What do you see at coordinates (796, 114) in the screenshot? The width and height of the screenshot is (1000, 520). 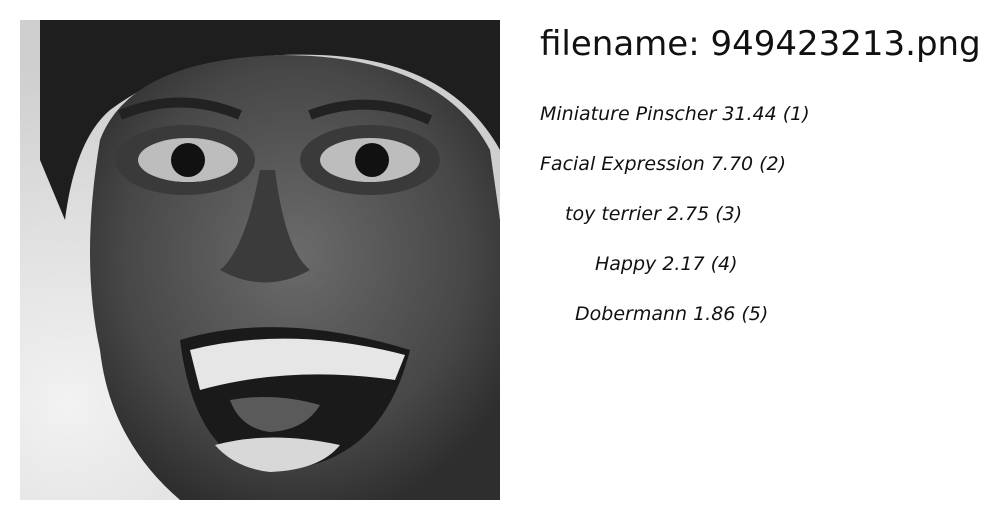 I see `prediction-rank: (1)` at bounding box center [796, 114].